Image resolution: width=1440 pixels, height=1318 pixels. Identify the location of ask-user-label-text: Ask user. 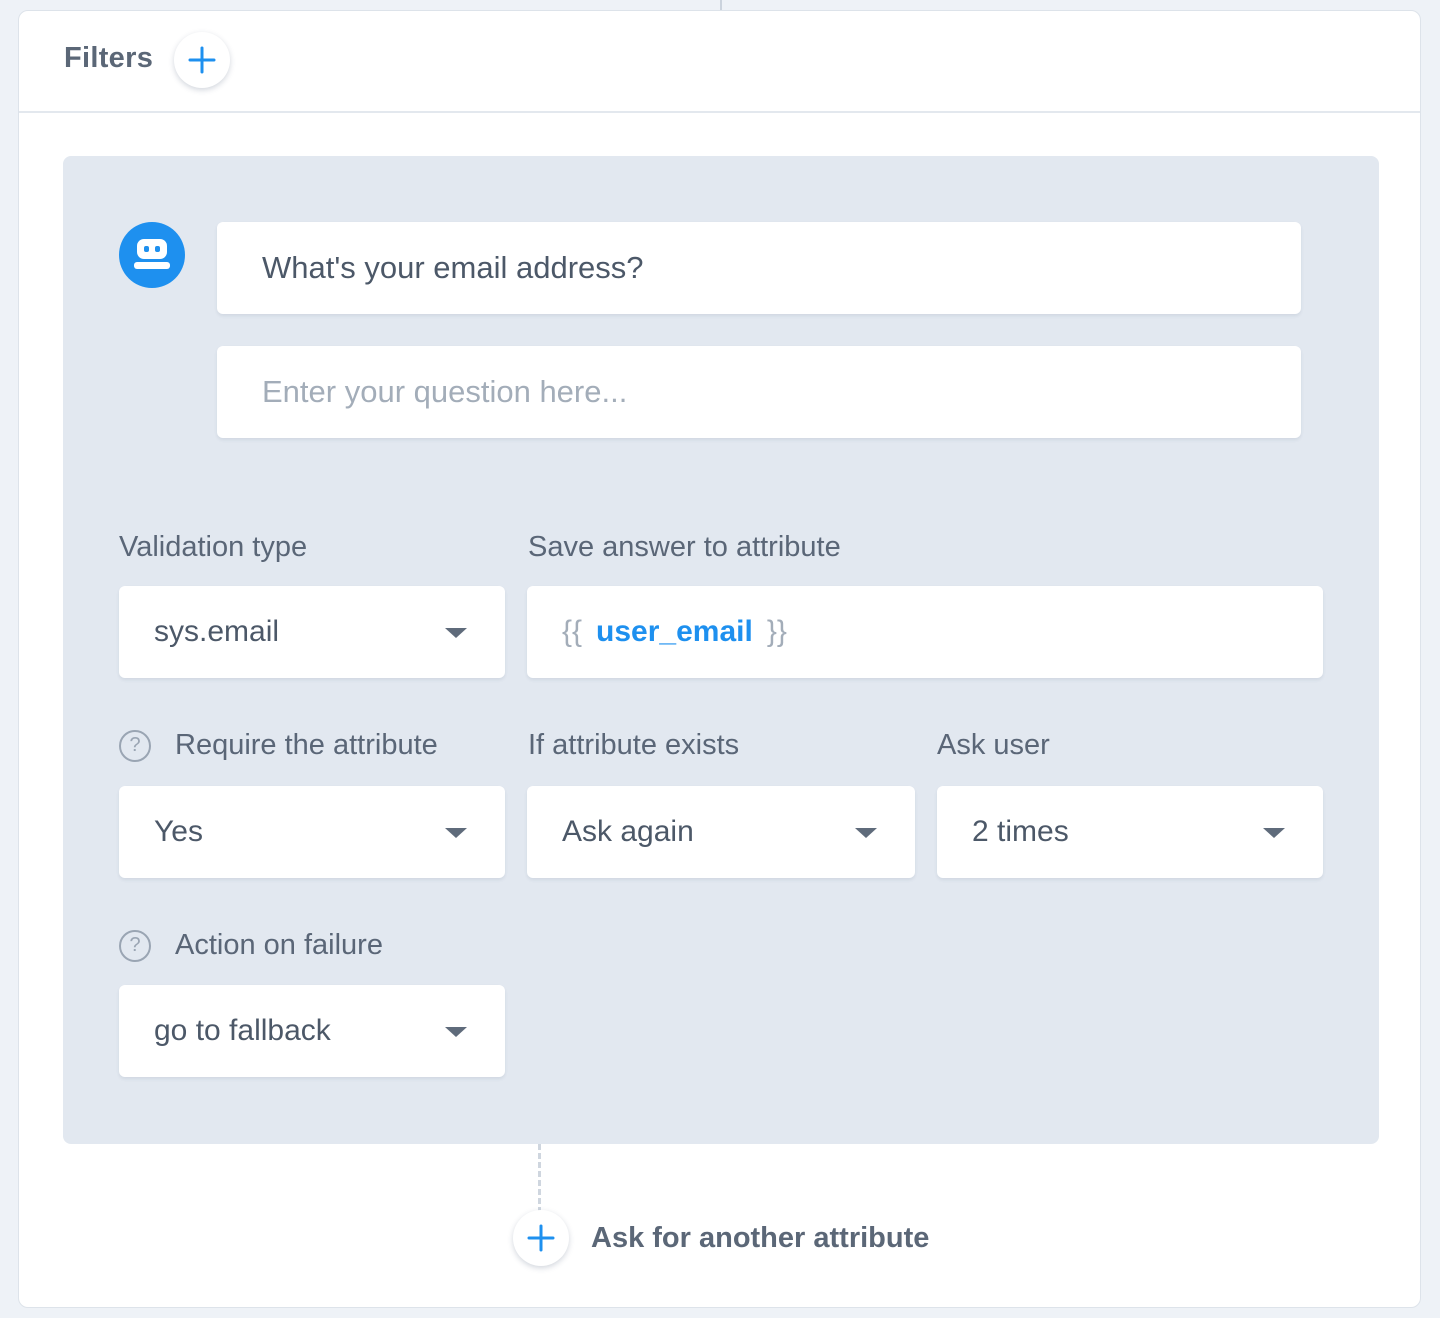
(993, 745).